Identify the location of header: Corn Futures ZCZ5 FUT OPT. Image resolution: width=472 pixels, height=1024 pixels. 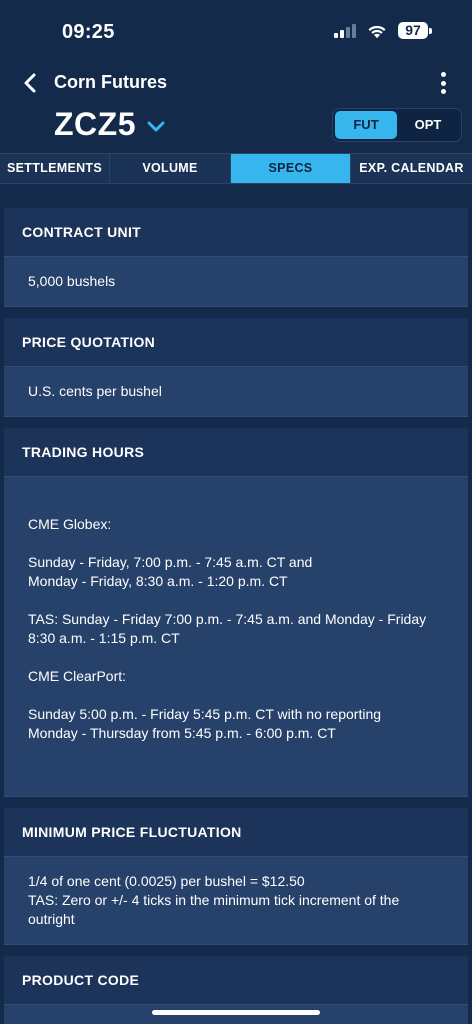
(236, 108).